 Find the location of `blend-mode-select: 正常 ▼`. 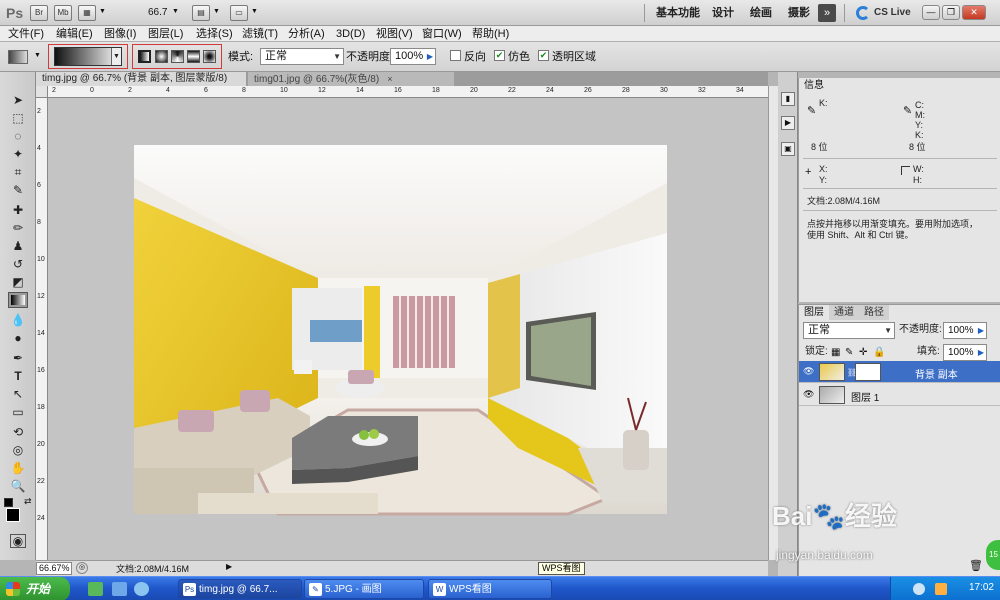

blend-mode-select: 正常 ▼ is located at coordinates (849, 330).